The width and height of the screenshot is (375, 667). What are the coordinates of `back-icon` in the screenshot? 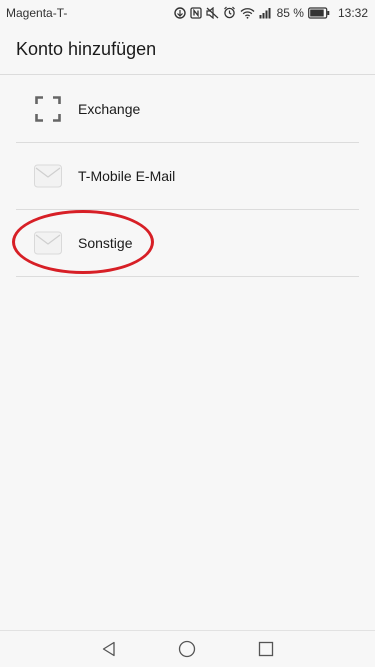 It's located at (109, 649).